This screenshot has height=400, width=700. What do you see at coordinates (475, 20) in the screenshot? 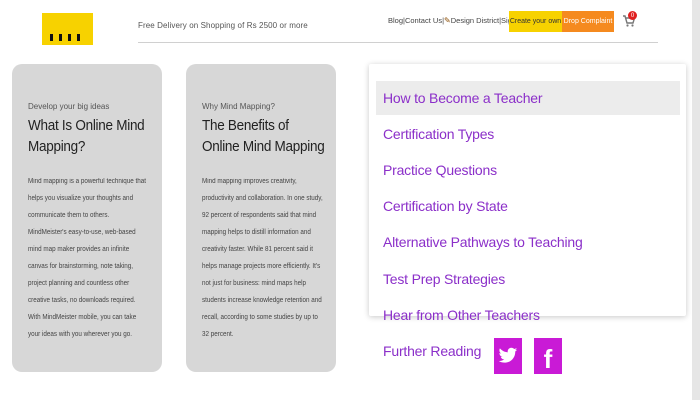
I see `nav-design-district-link: Design District` at bounding box center [475, 20].